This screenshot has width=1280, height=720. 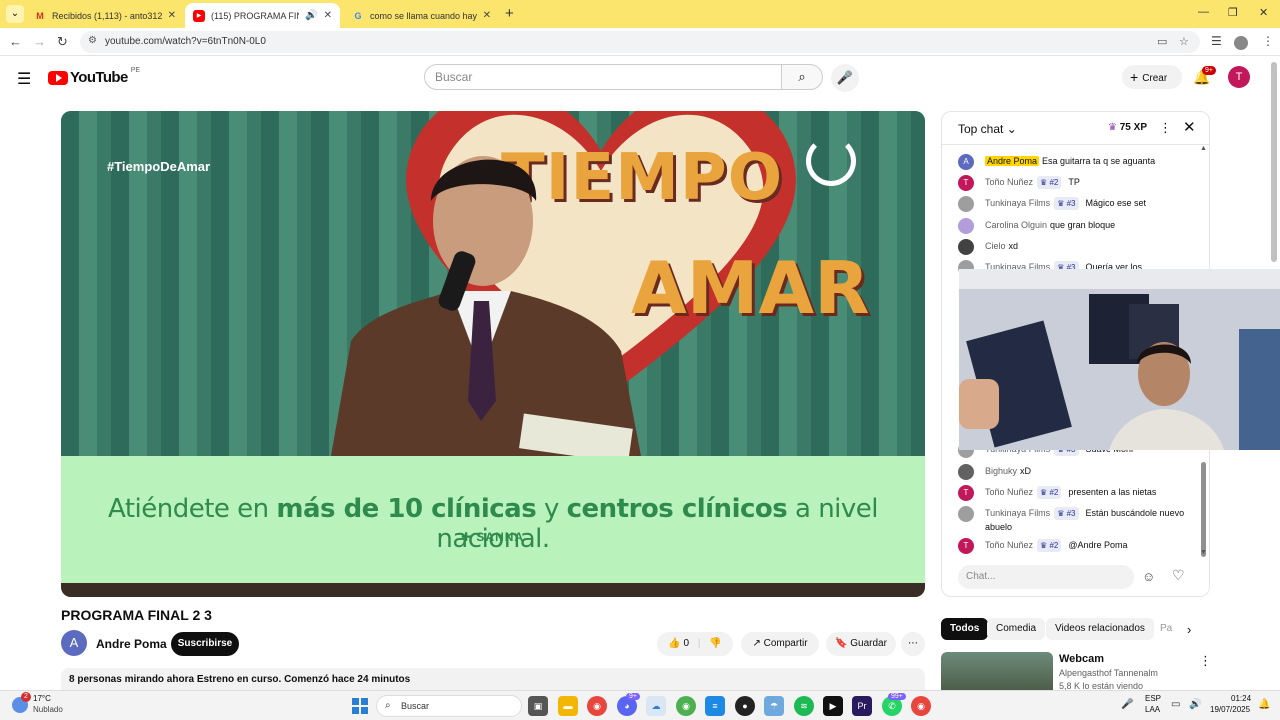 I want to click on browser-menu-icon: ⋮, so click(x=1268, y=41).